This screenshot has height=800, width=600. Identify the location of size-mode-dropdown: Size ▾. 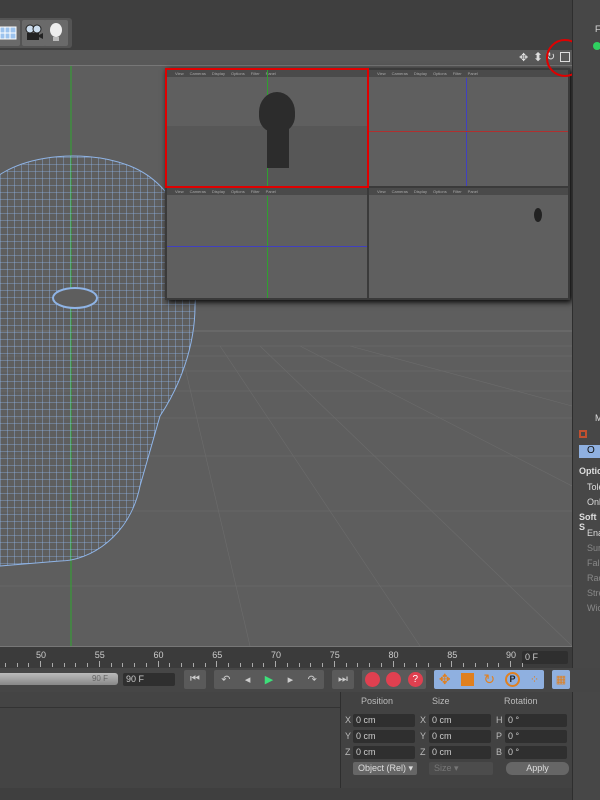
(461, 768).